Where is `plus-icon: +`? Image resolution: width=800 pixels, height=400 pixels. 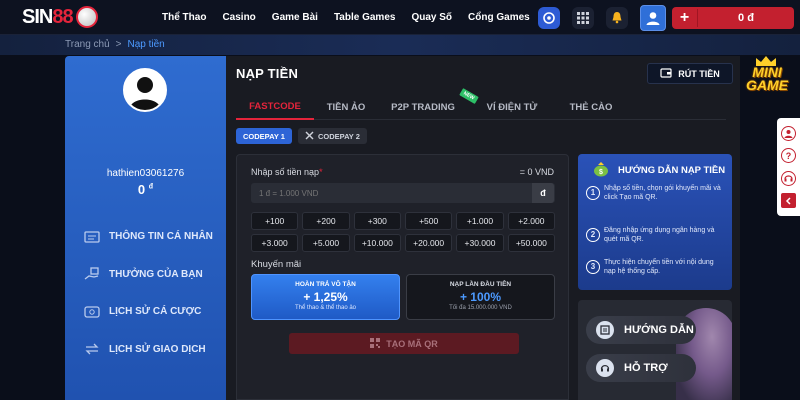
plus-icon: + is located at coordinates (685, 17).